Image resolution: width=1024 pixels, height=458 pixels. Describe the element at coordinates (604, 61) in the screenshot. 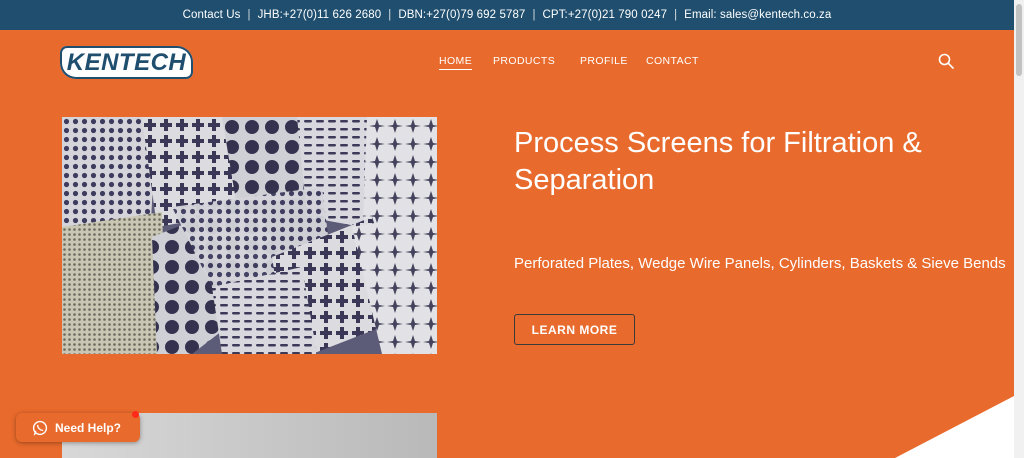

I see `nav-profile: PROFILE` at that location.